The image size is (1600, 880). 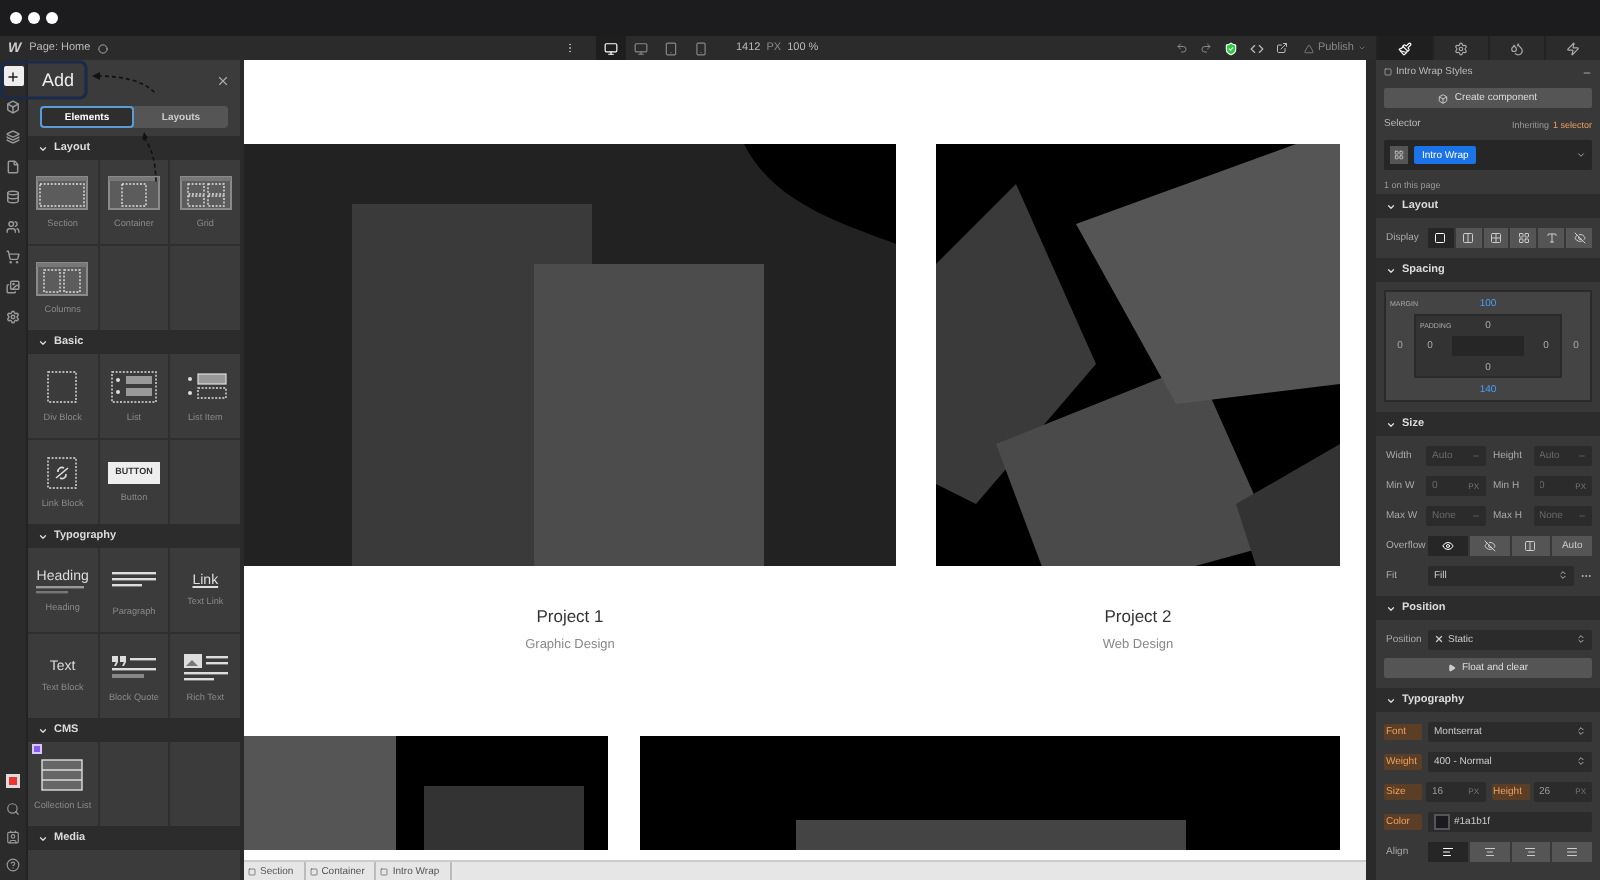 I want to click on drops-icon, so click(x=1517, y=48).